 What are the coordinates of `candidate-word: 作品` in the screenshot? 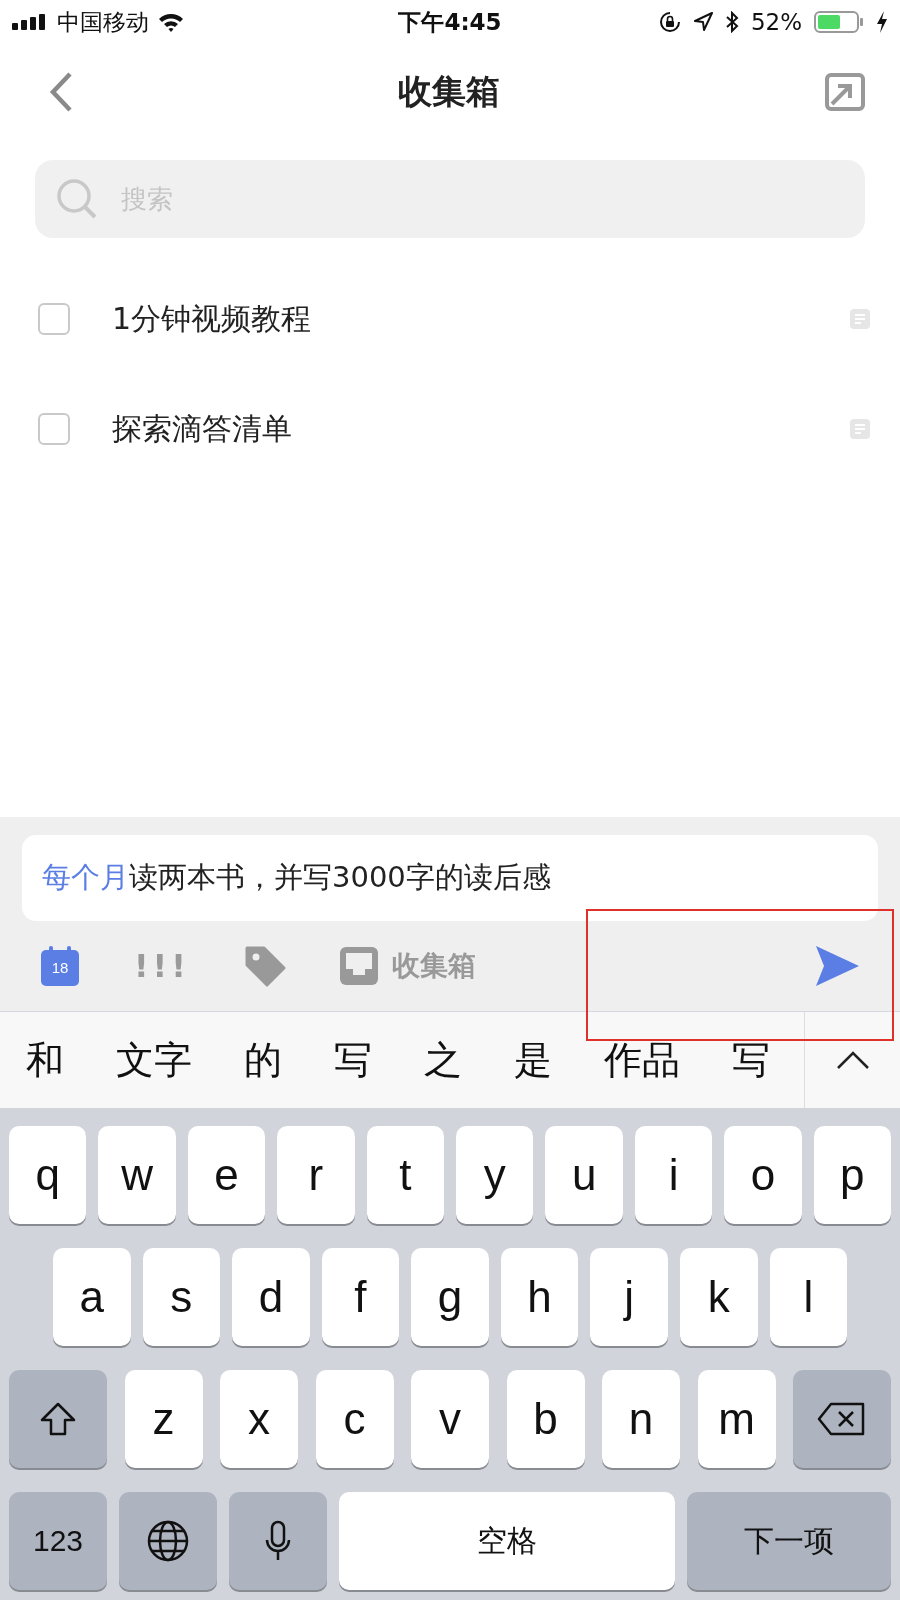 It's located at (642, 1060).